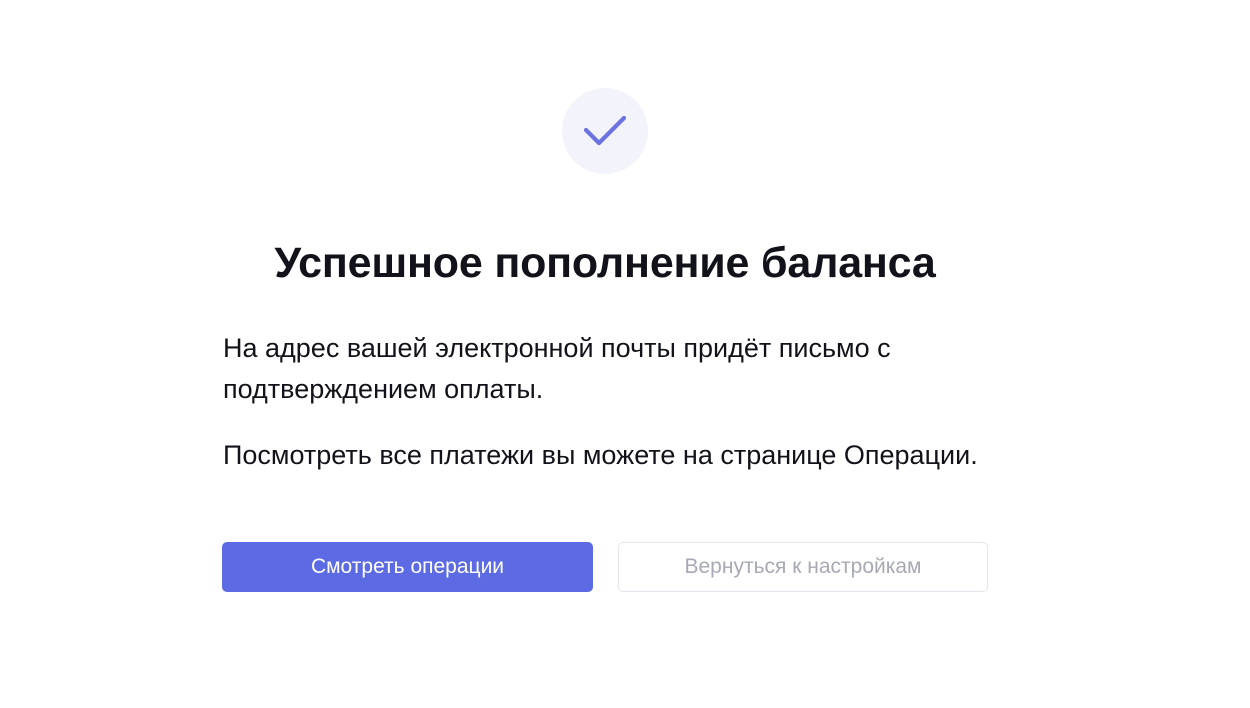  Describe the element at coordinates (605, 263) in the screenshot. I see `page-title: Успешное пополнение баланса` at that location.